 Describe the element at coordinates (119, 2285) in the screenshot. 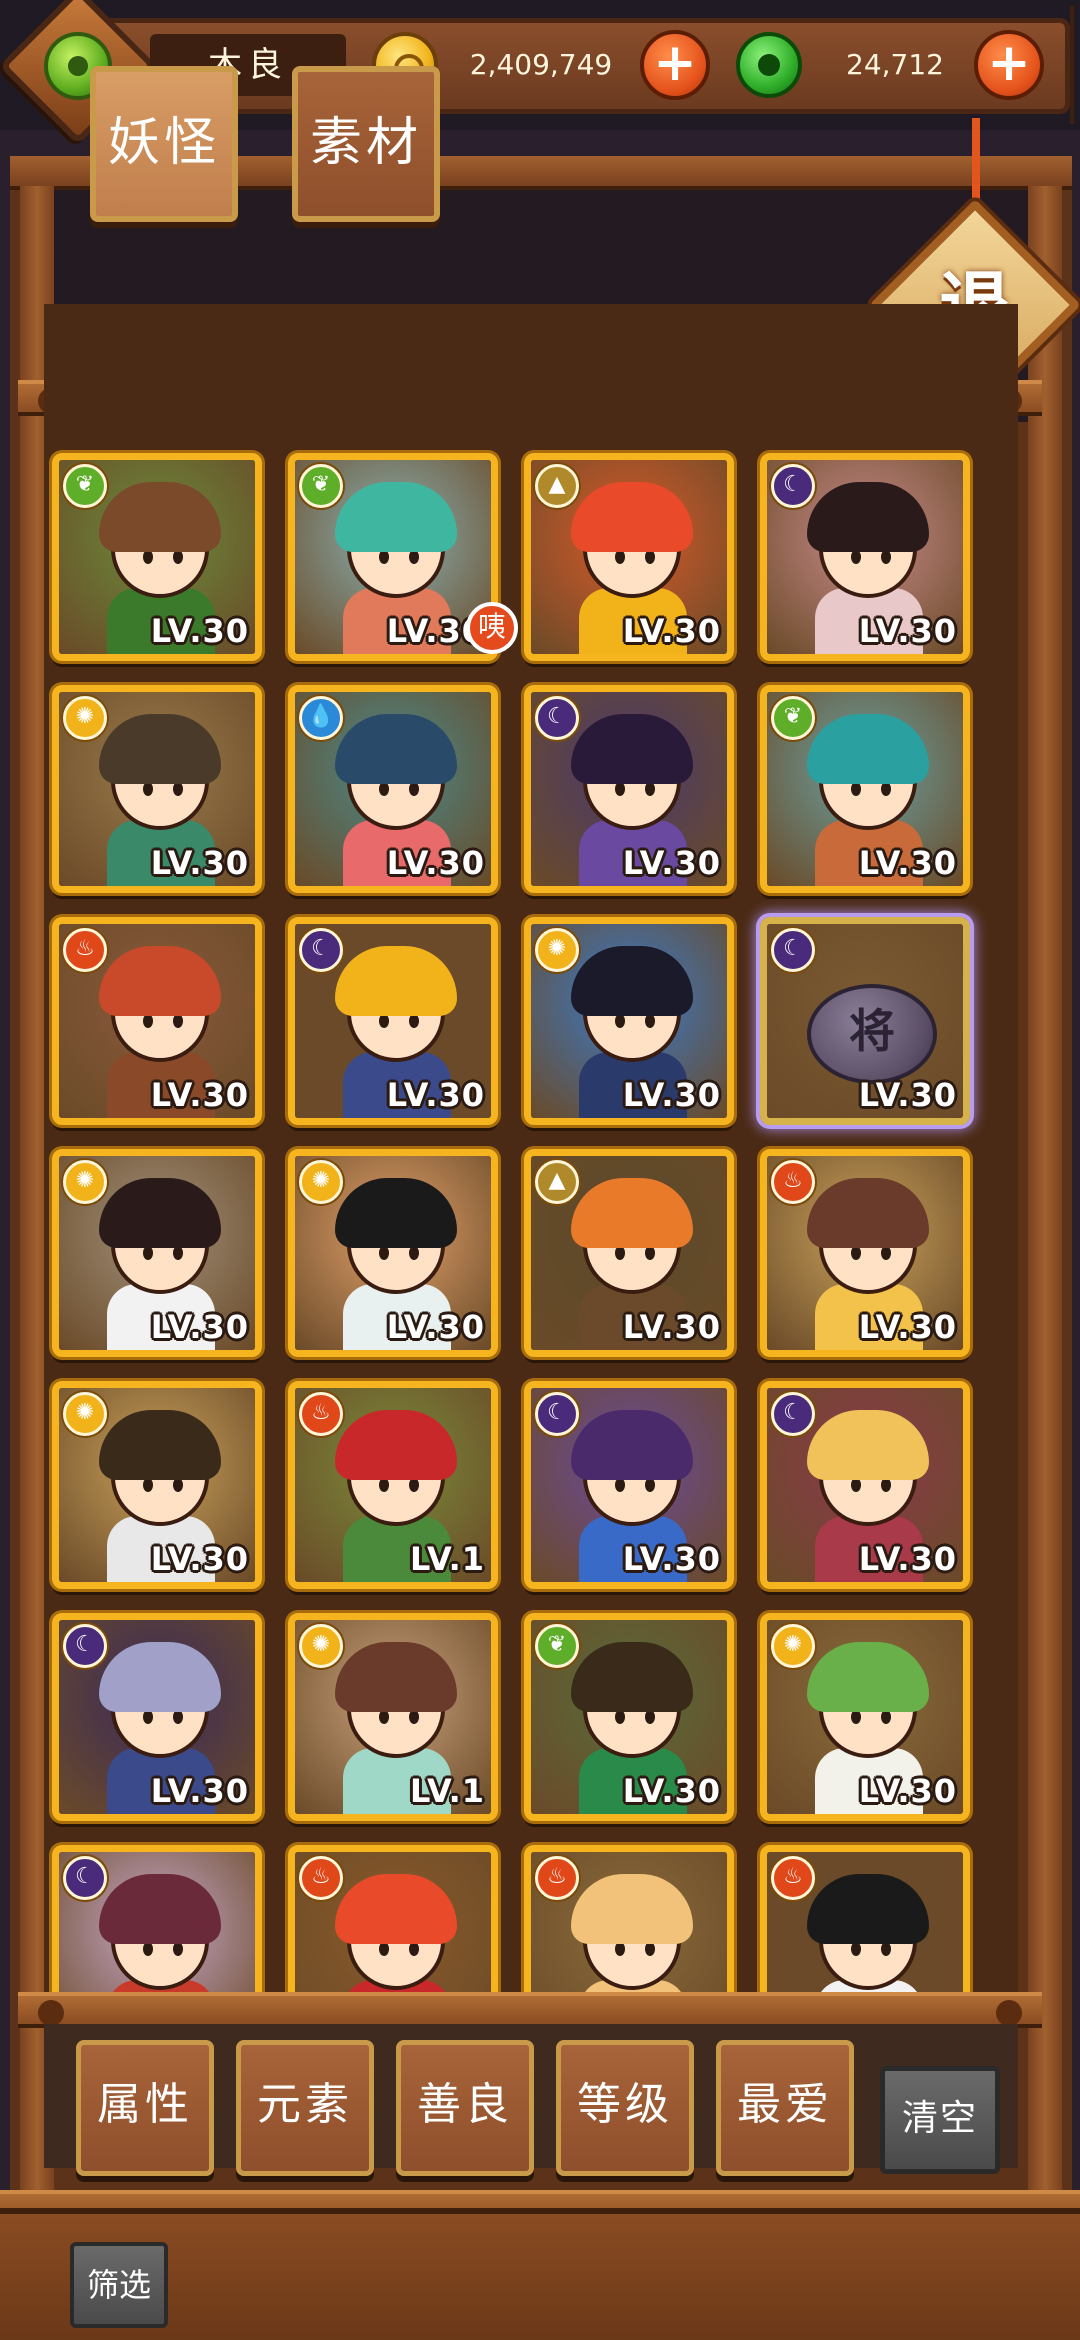

I see `screen-button: 筛选` at that location.